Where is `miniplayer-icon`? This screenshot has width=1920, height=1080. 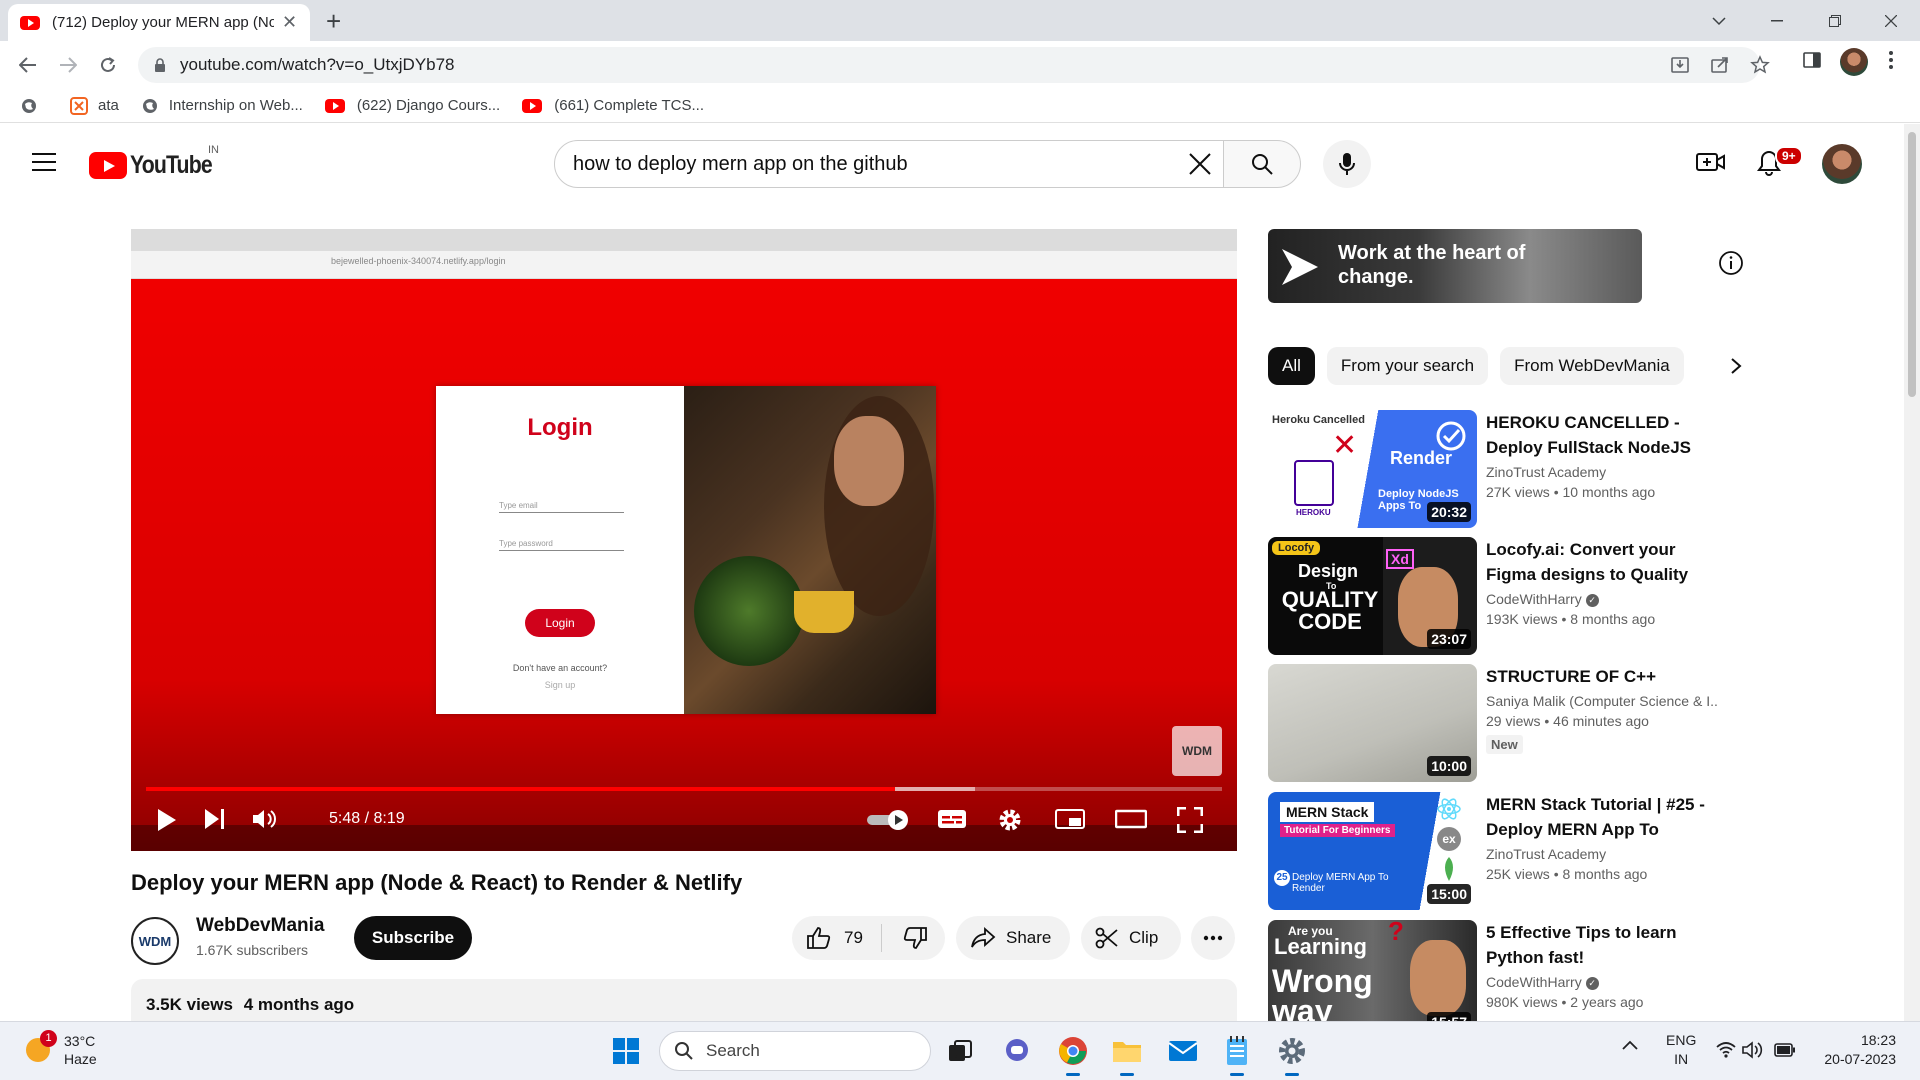 miniplayer-icon is located at coordinates (1070, 819).